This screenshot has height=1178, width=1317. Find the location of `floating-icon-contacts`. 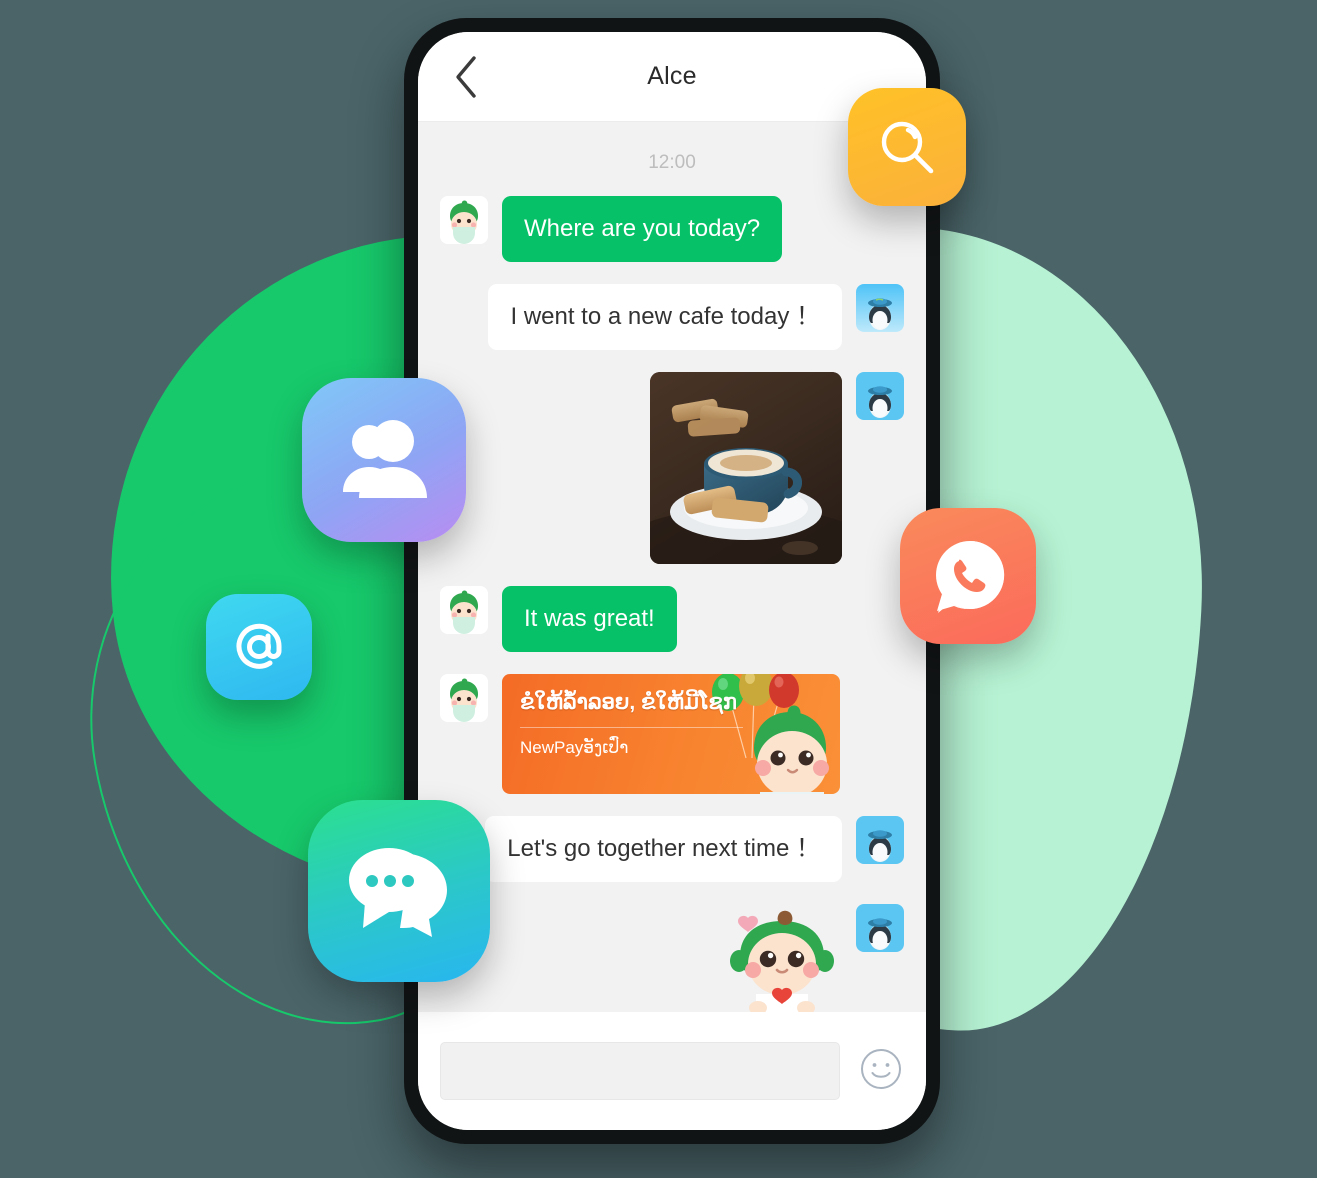

floating-icon-contacts is located at coordinates (384, 460).